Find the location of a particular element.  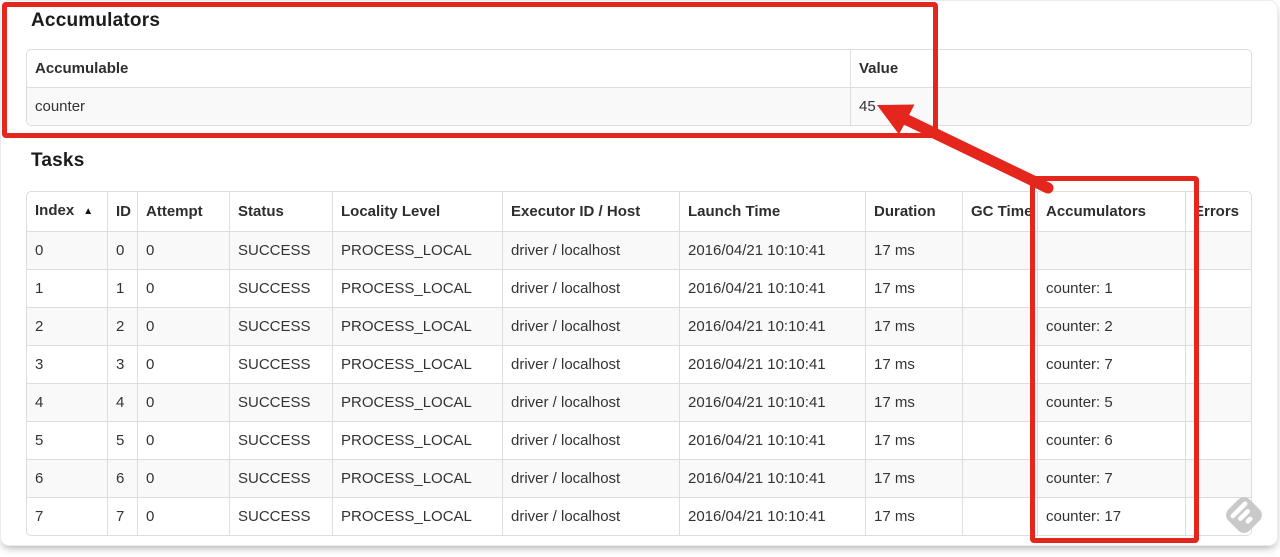

tasks-column-header-executor: Executor ID / Host is located at coordinates (590, 211).